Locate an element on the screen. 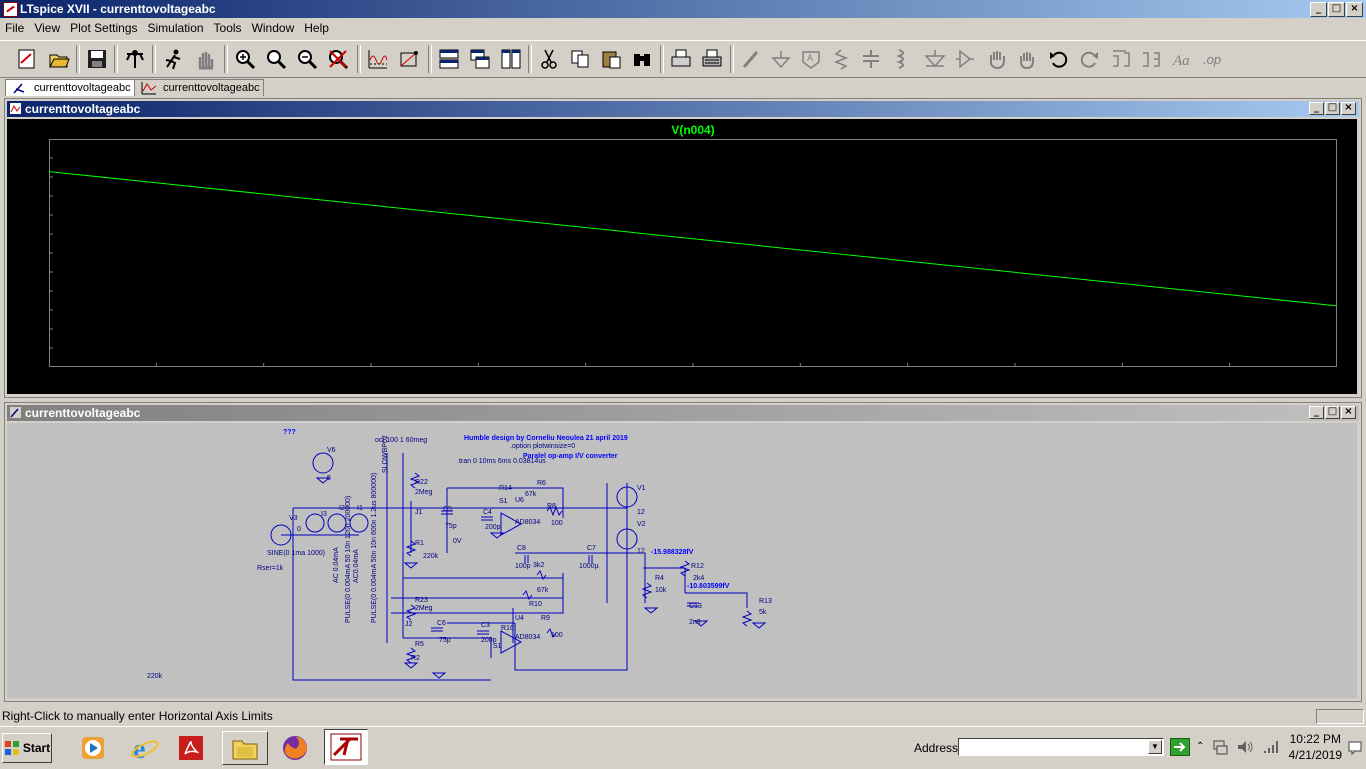 This screenshot has height=769, width=1366. schematic-label: 220k is located at coordinates (154, 676).